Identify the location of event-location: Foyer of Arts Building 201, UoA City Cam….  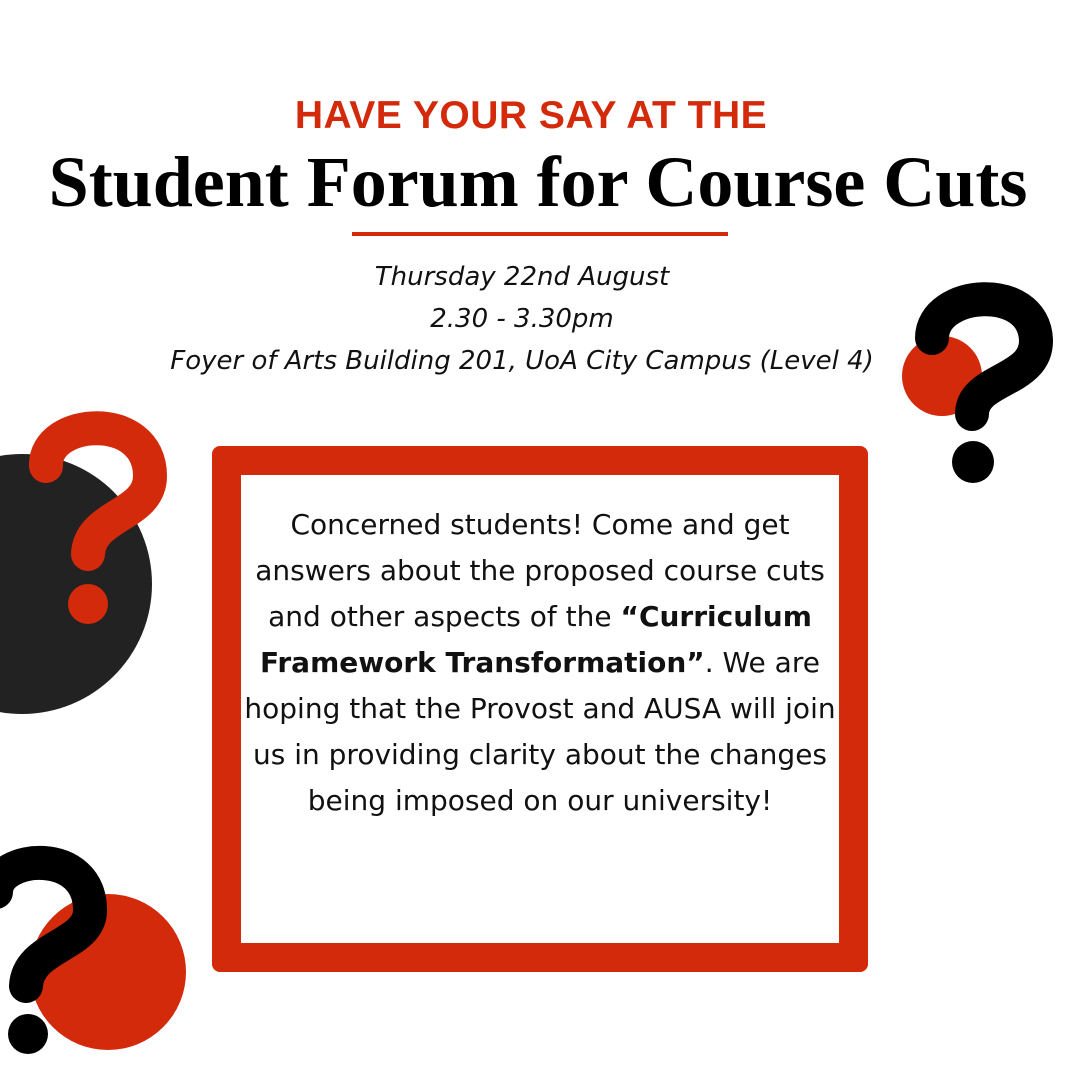
(522, 361).